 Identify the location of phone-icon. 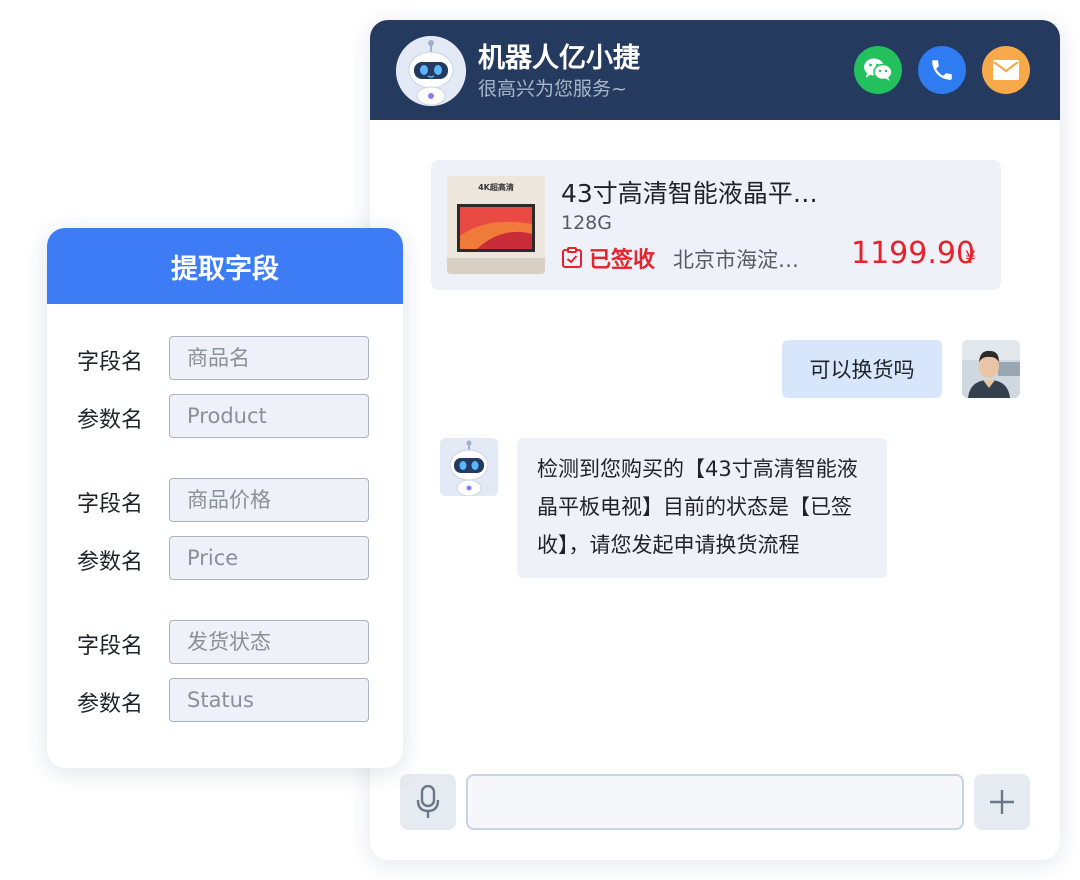
(942, 70).